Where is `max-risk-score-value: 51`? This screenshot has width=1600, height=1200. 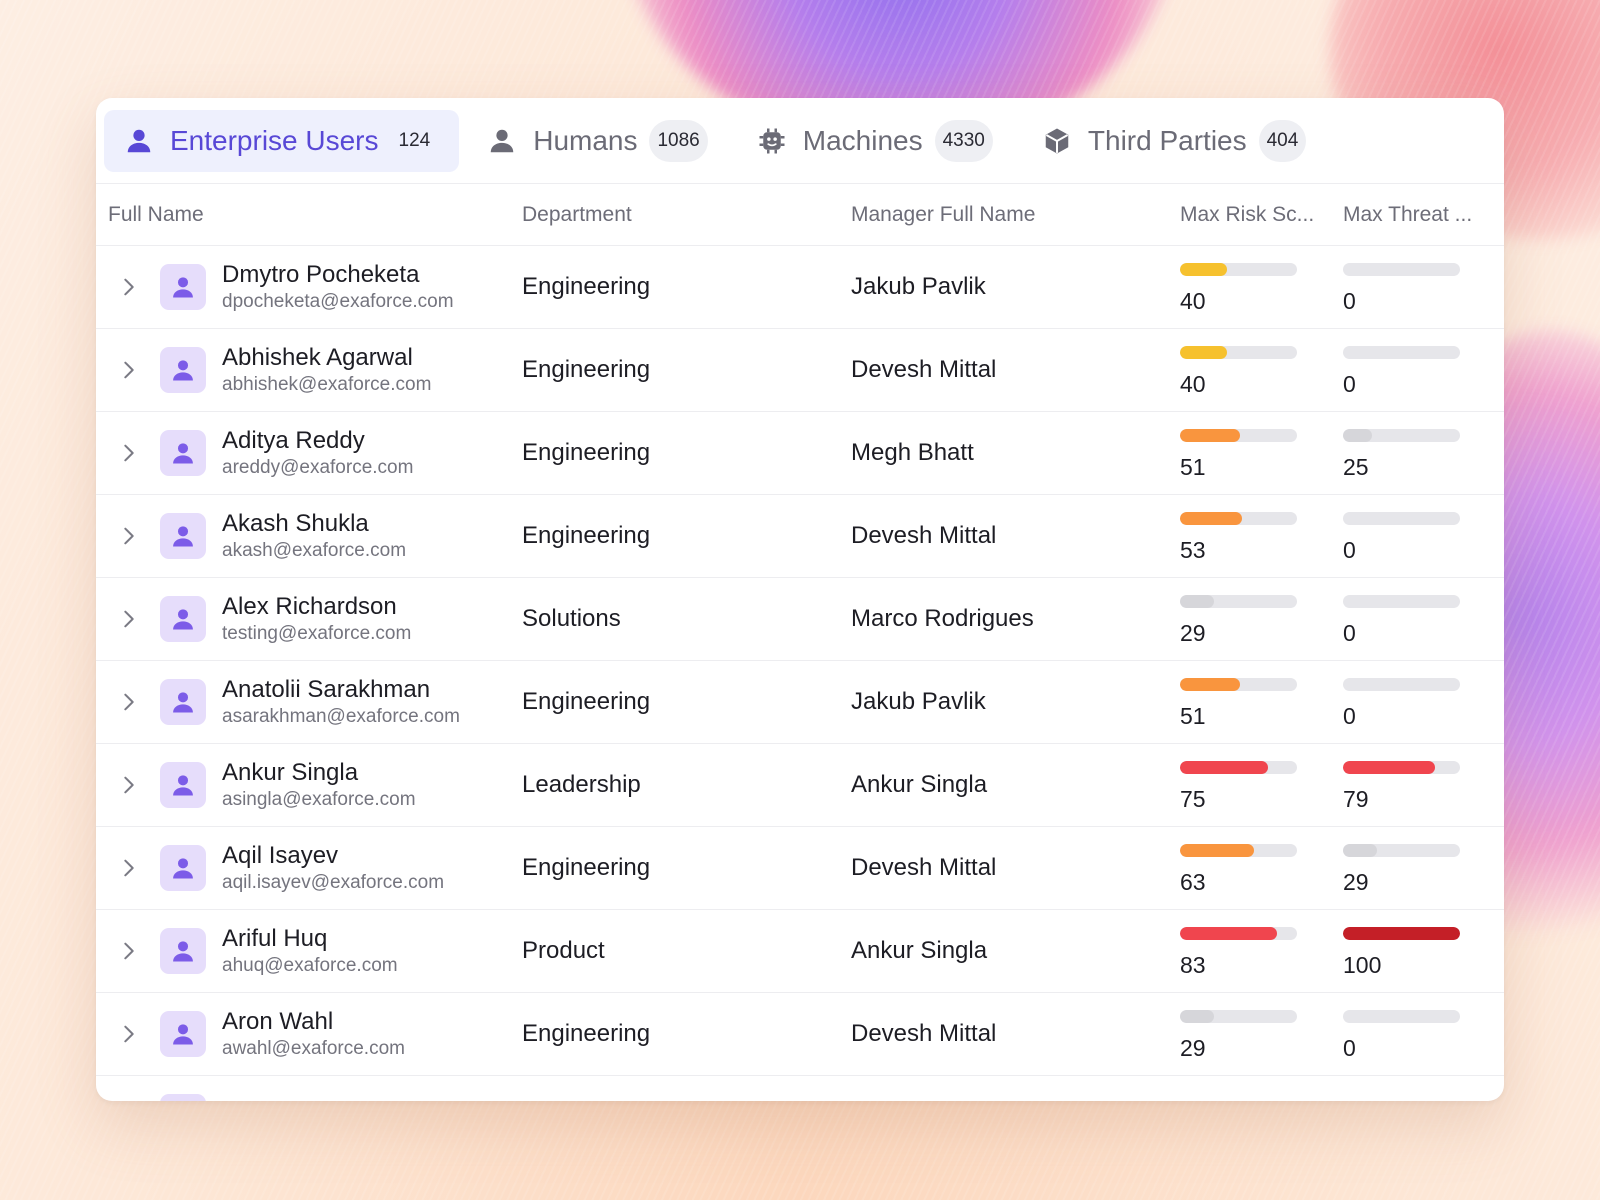
max-risk-score-value: 51 is located at coordinates (1193, 467).